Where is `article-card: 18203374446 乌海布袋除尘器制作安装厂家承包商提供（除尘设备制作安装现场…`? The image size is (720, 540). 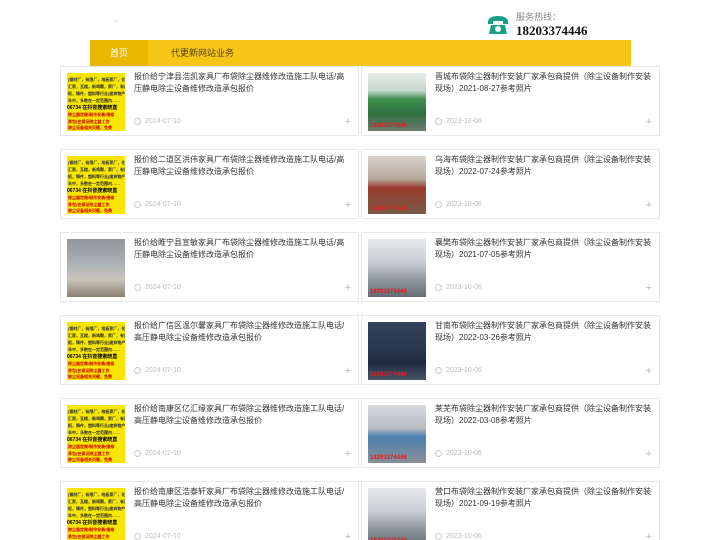
article-card: 18203374446 乌海布袋除尘器制作安装厂家承包商提供（除尘设备制作安装现场… is located at coordinates (510, 184).